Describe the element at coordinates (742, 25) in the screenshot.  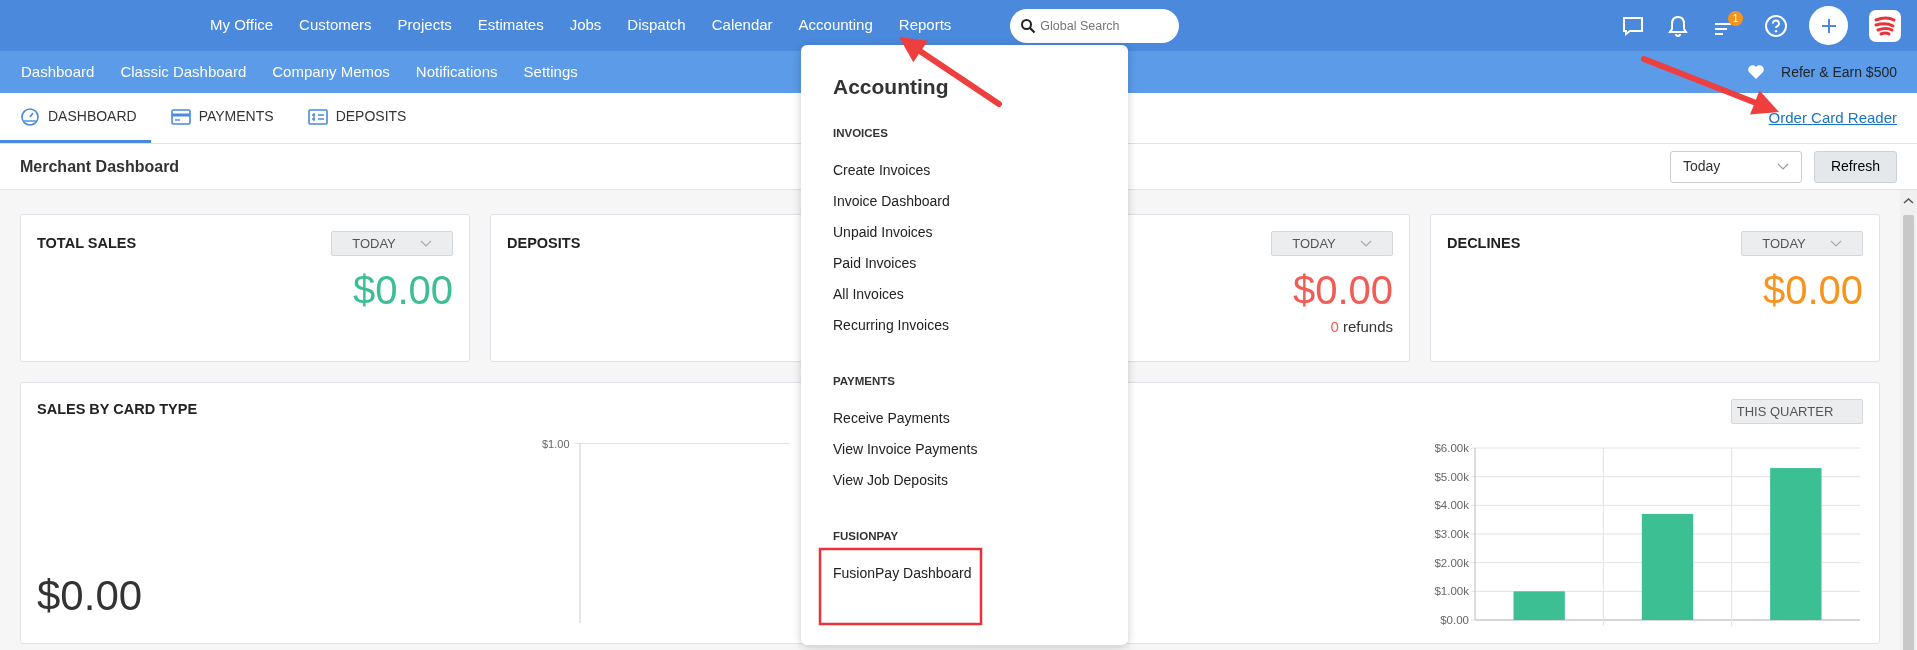
I see `nav-link: Calendar` at that location.